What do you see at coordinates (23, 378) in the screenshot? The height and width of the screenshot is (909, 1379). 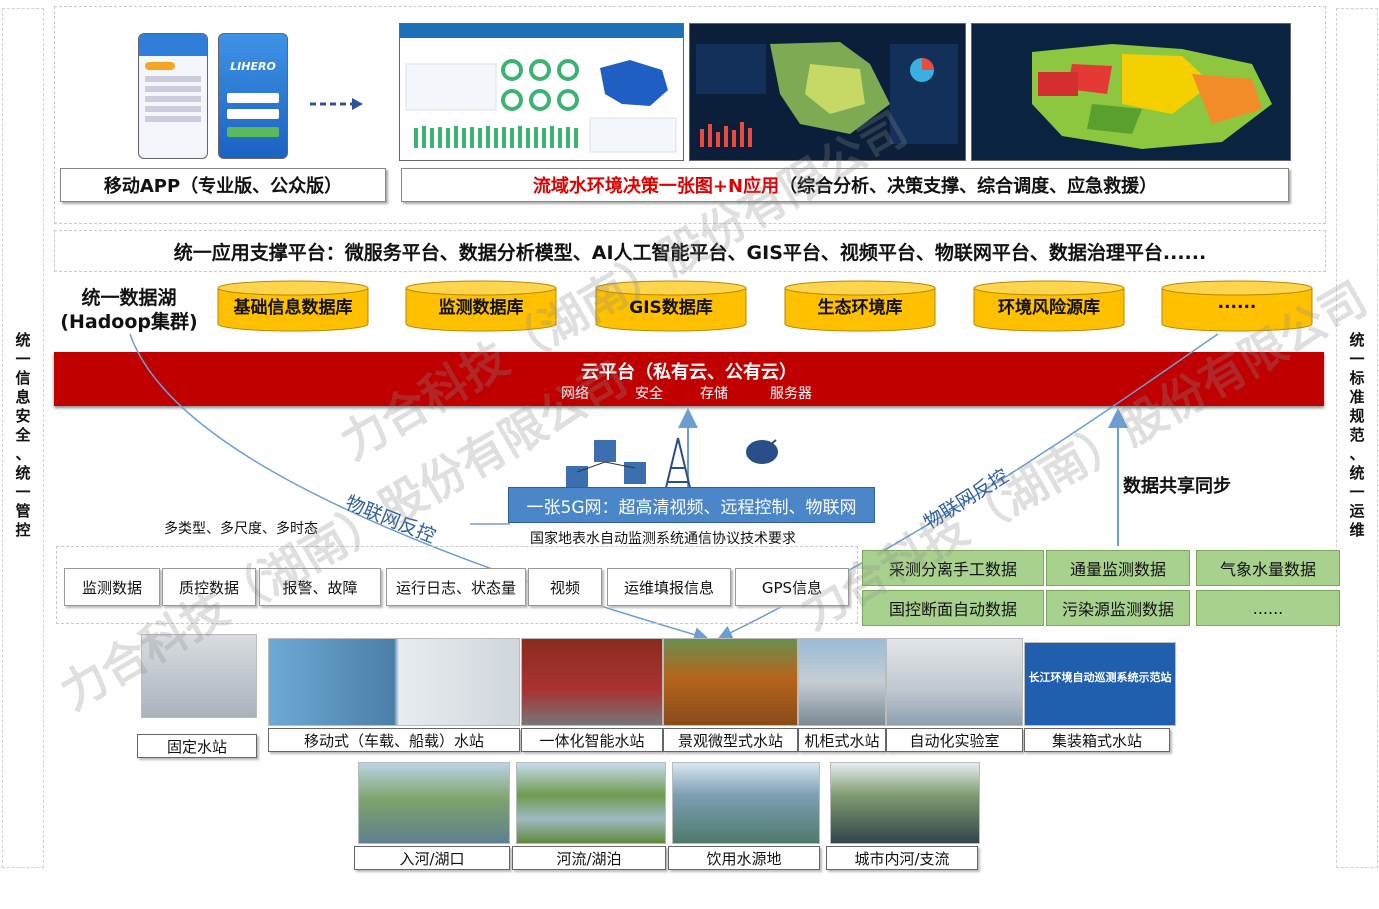 I see `left-side-char: 信` at bounding box center [23, 378].